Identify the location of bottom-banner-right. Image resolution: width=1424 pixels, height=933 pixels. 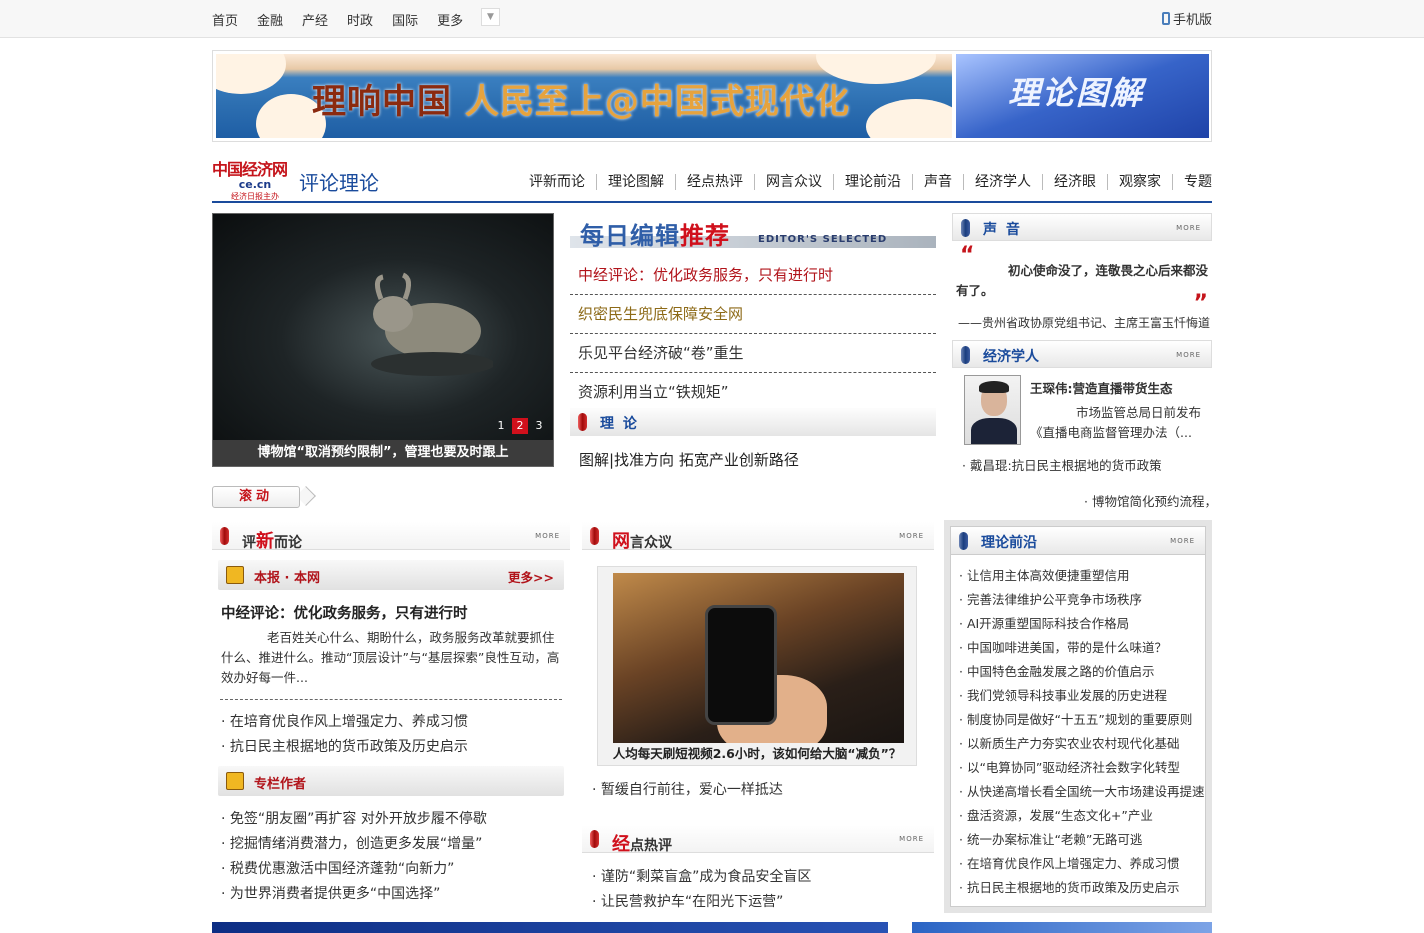
(1062, 927).